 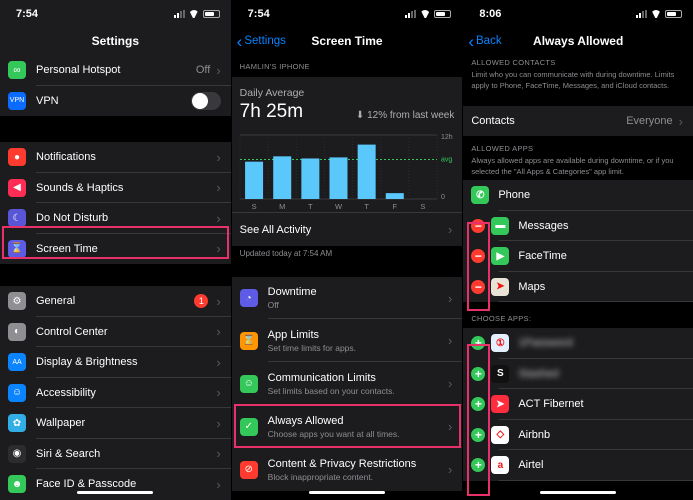 What do you see at coordinates (342, 463) in the screenshot?
I see `row-title: Content & Privacy Restrictions` at bounding box center [342, 463].